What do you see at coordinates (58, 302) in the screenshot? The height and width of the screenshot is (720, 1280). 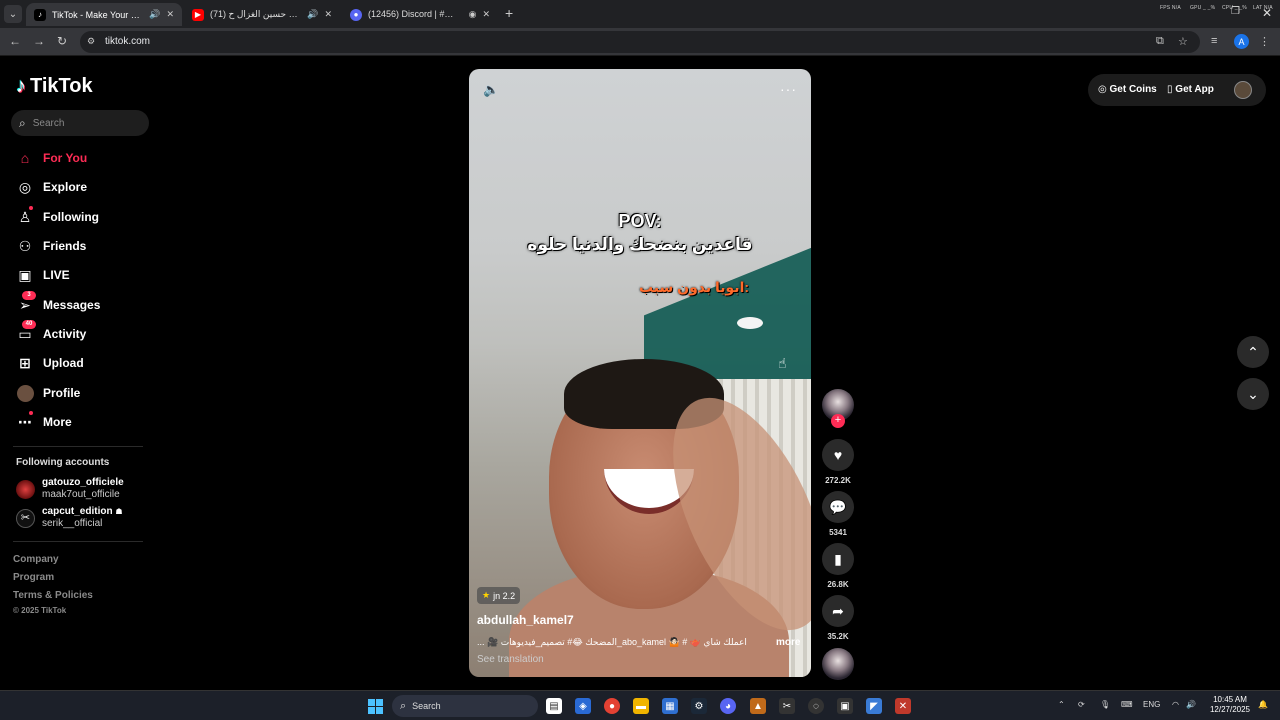 I see `sidebar-item-messages: ➢ 3 Messages` at bounding box center [58, 302].